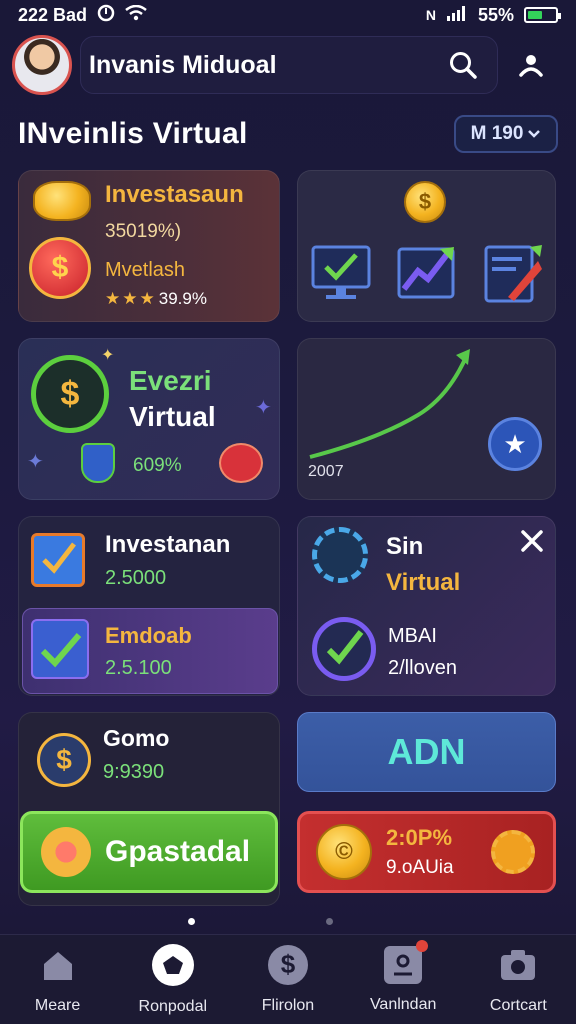 Image resolution: width=576 pixels, height=1024 pixels. I want to click on card-label: MBAI, so click(412, 636).